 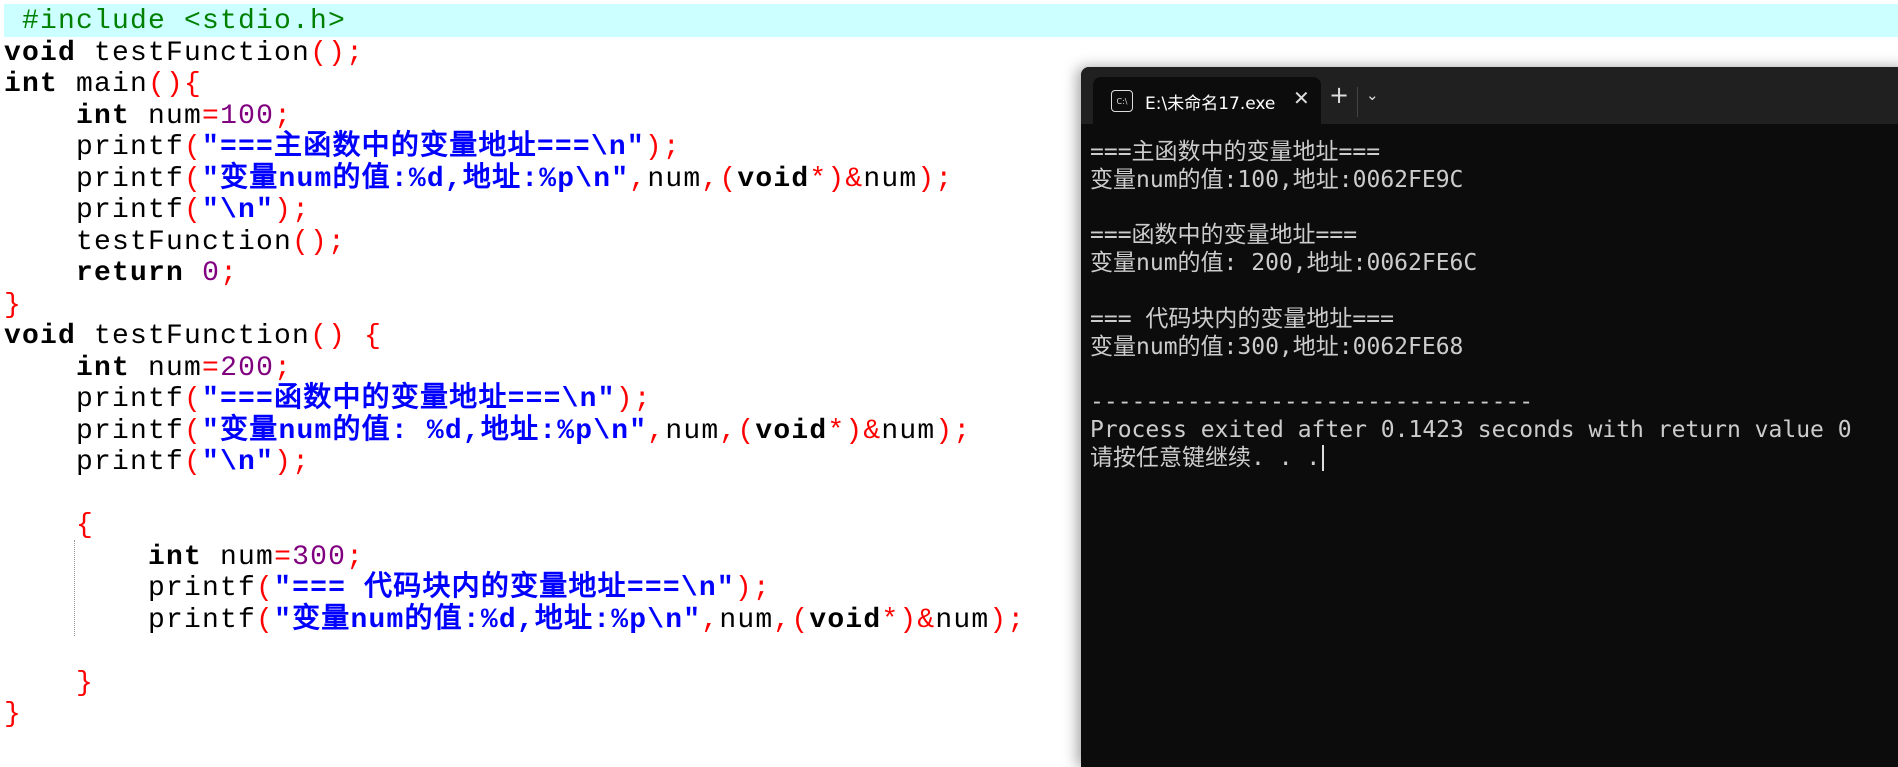 I want to click on terminal-output-line: 请按任意键继续. . ., so click(x=1207, y=458).